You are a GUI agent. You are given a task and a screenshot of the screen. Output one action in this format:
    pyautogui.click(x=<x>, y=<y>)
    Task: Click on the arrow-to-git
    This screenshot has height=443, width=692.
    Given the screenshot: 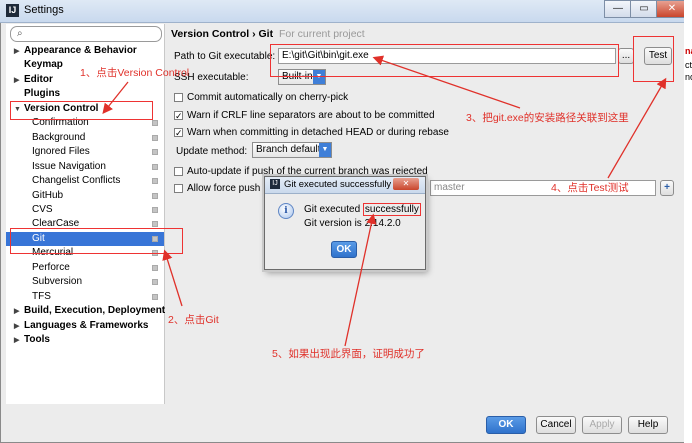 What is the action you would take?
    pyautogui.click(x=172, y=278)
    